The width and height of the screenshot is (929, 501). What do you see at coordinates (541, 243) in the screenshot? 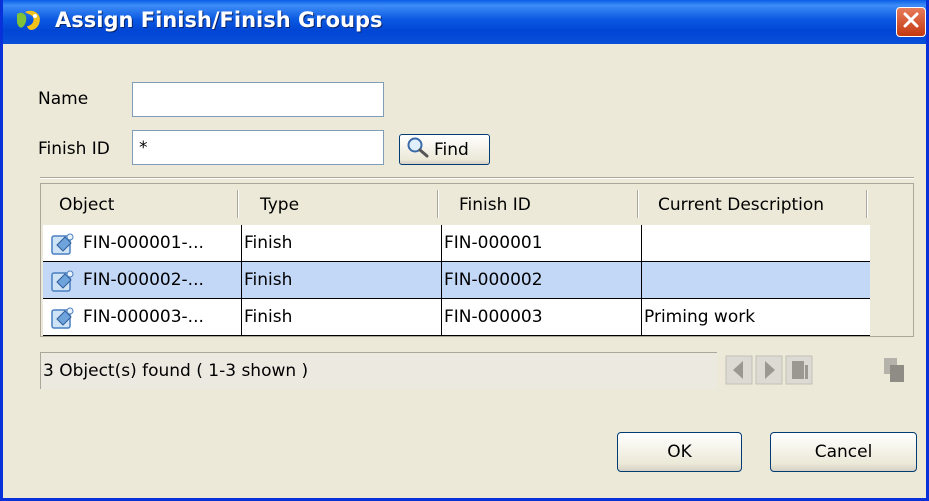
I see `cell-finish-id: FIN-000001` at bounding box center [541, 243].